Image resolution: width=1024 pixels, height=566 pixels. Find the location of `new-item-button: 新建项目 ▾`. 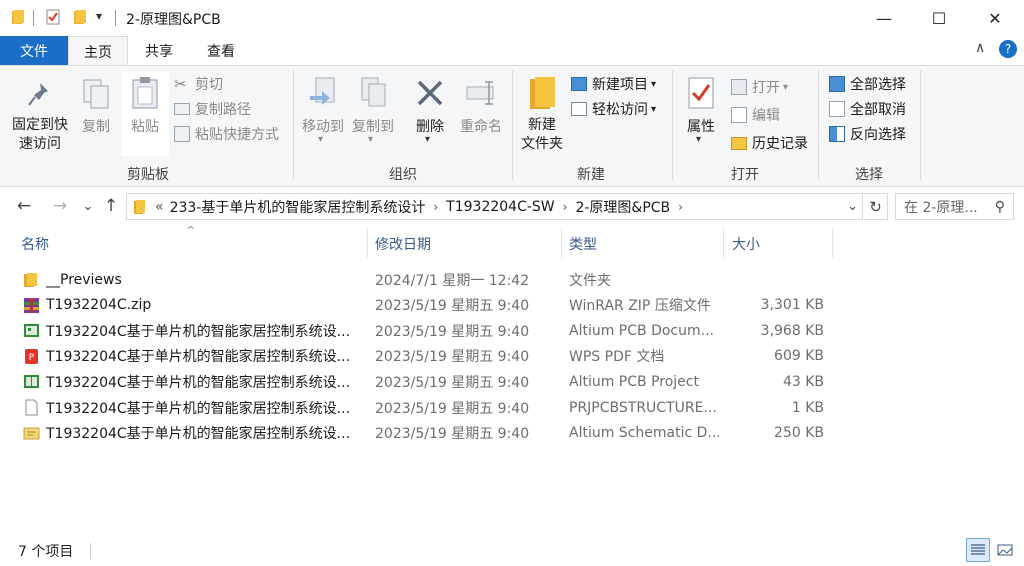

new-item-button: 新建项目 ▾ is located at coordinates (613, 84).